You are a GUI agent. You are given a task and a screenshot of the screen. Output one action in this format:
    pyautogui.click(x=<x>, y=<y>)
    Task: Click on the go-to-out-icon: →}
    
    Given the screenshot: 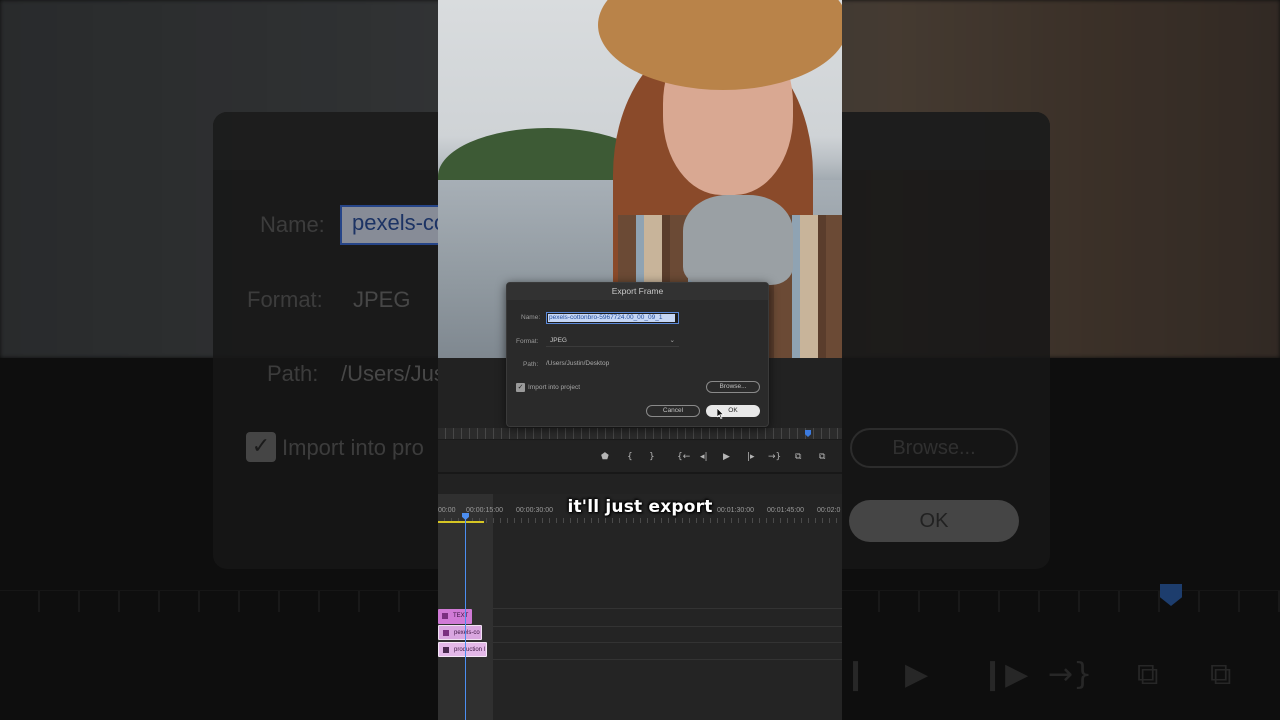 What is the action you would take?
    pyautogui.click(x=774, y=457)
    